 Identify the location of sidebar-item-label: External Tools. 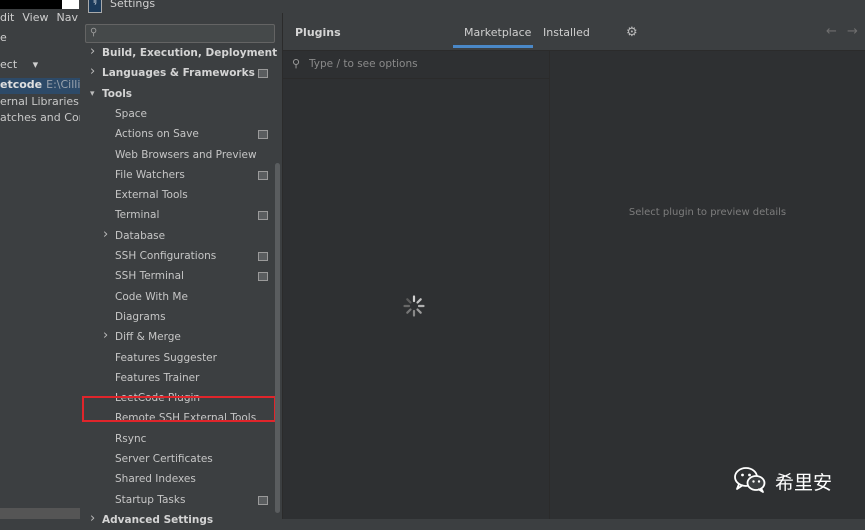
(151, 195).